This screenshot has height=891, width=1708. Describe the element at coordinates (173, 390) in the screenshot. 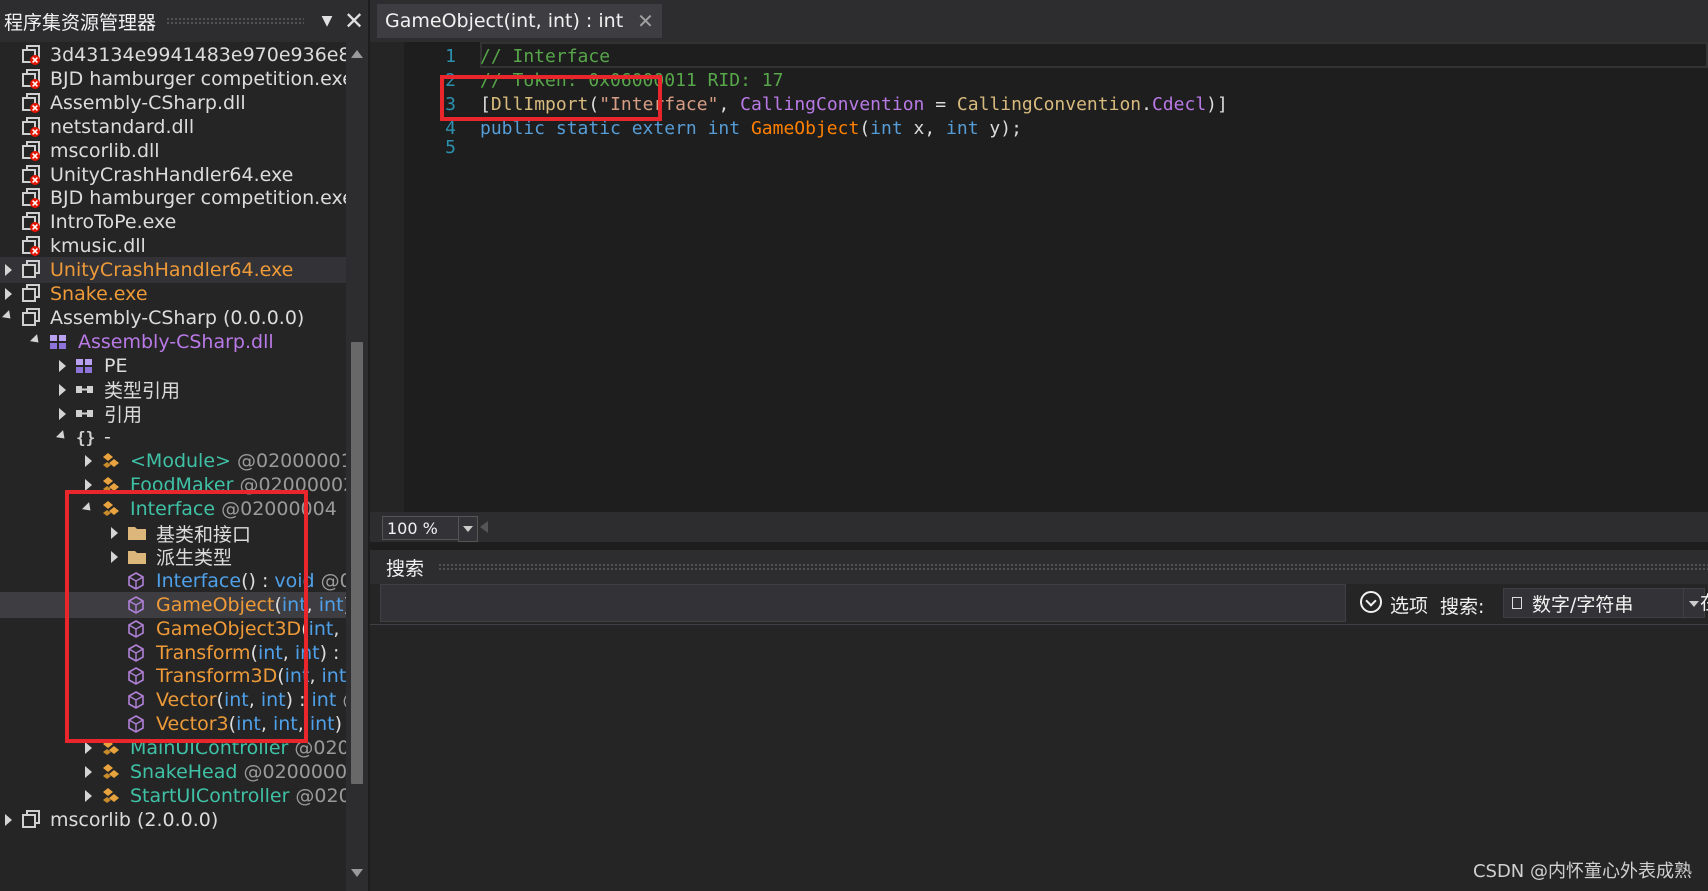

I see `tree-item: 类型引用` at that location.